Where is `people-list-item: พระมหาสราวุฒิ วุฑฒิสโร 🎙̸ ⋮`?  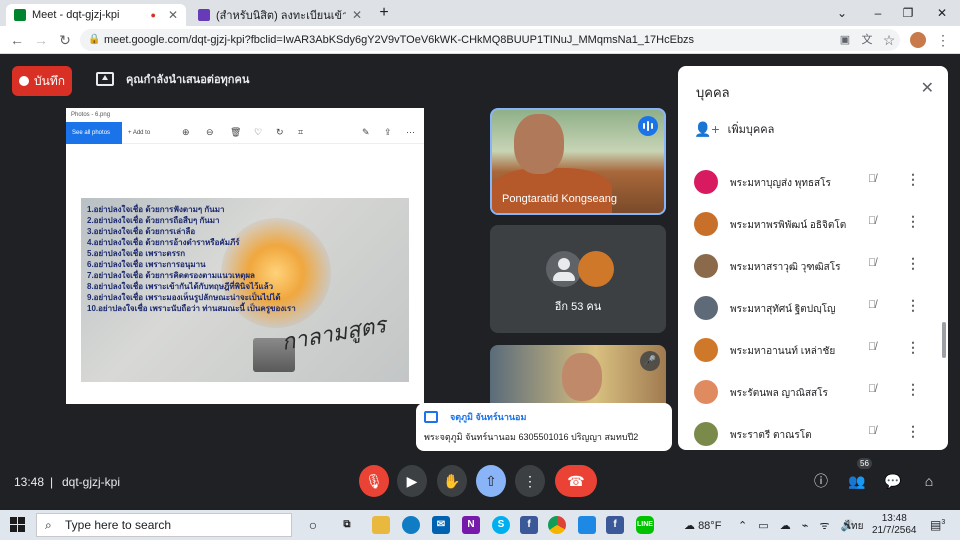
people-list-item: พระมหาสราวุฒิ วุฑฒิสโร 🎙̸ ⋮ is located at coordinates (813, 267).